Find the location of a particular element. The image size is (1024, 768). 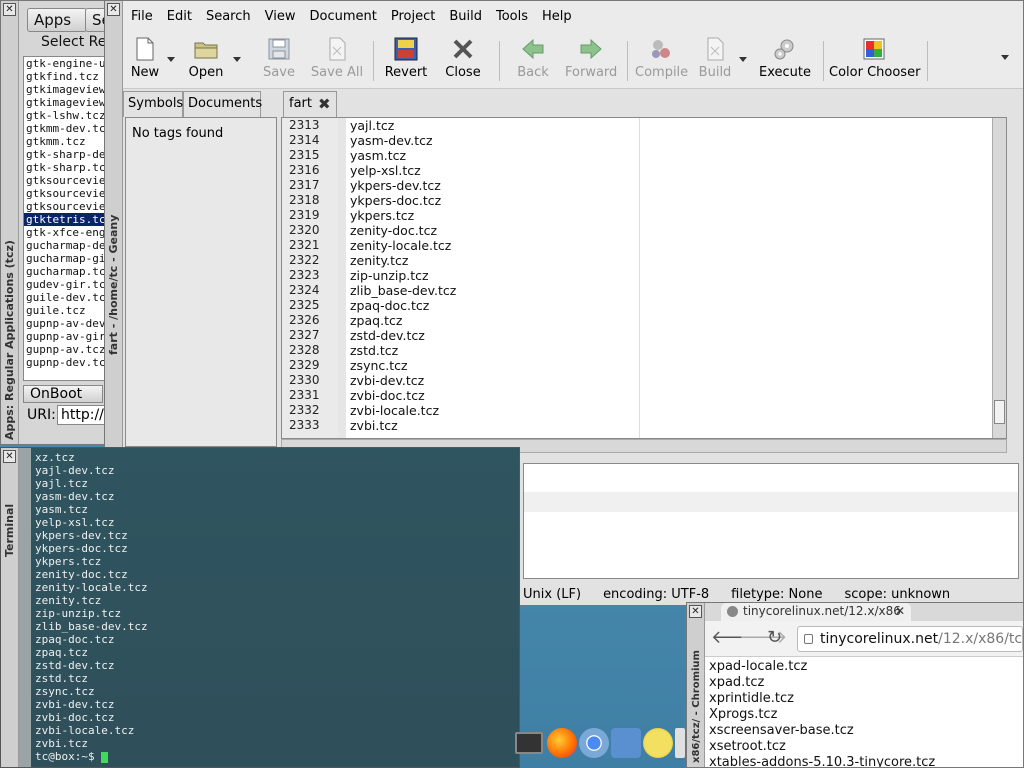

terminal-title-bar: ✕ Terminal is located at coordinates (10, 607).